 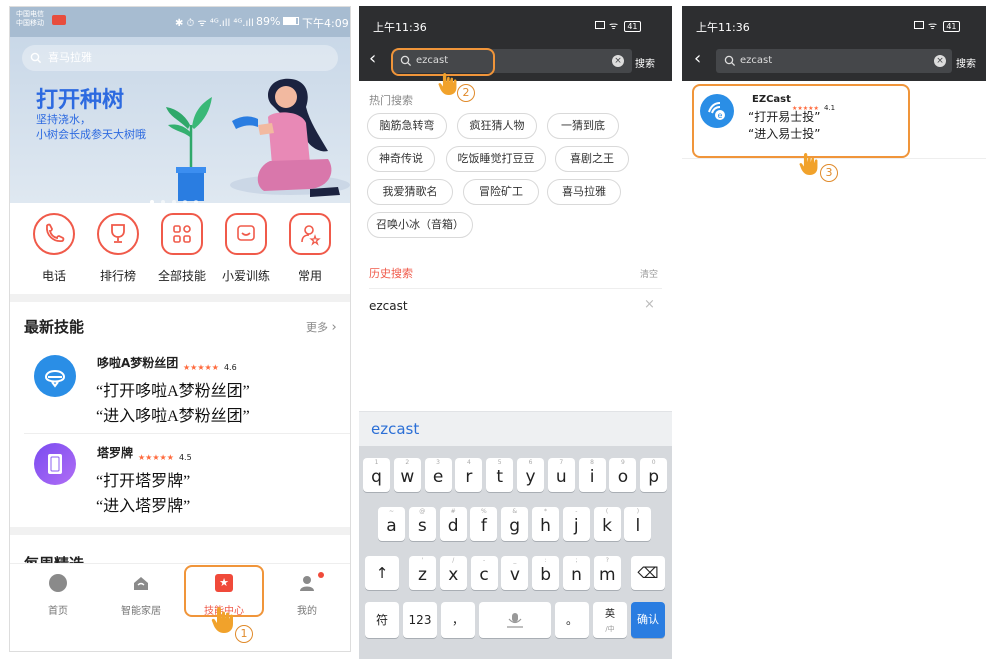 What do you see at coordinates (376, 475) in the screenshot?
I see `key-q: 1q` at bounding box center [376, 475].